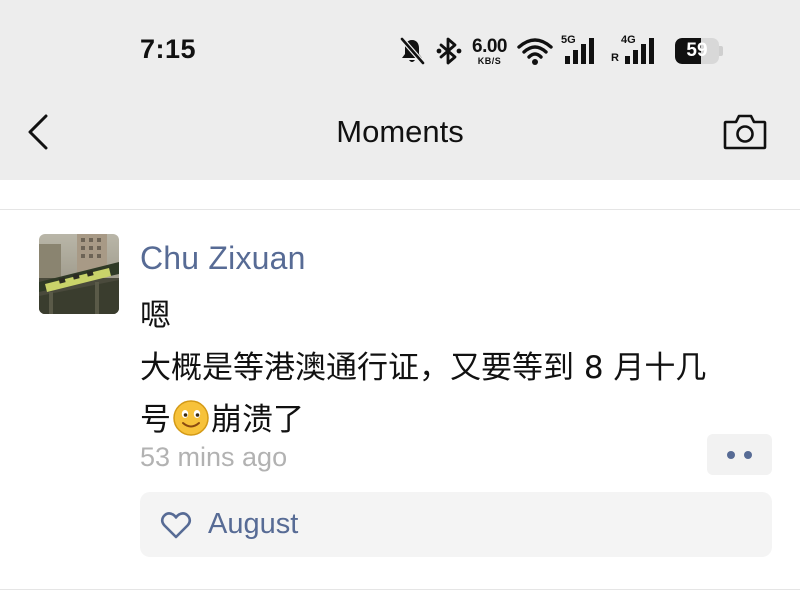  What do you see at coordinates (400, 209) in the screenshot?
I see `feed-divider-top` at bounding box center [400, 209].